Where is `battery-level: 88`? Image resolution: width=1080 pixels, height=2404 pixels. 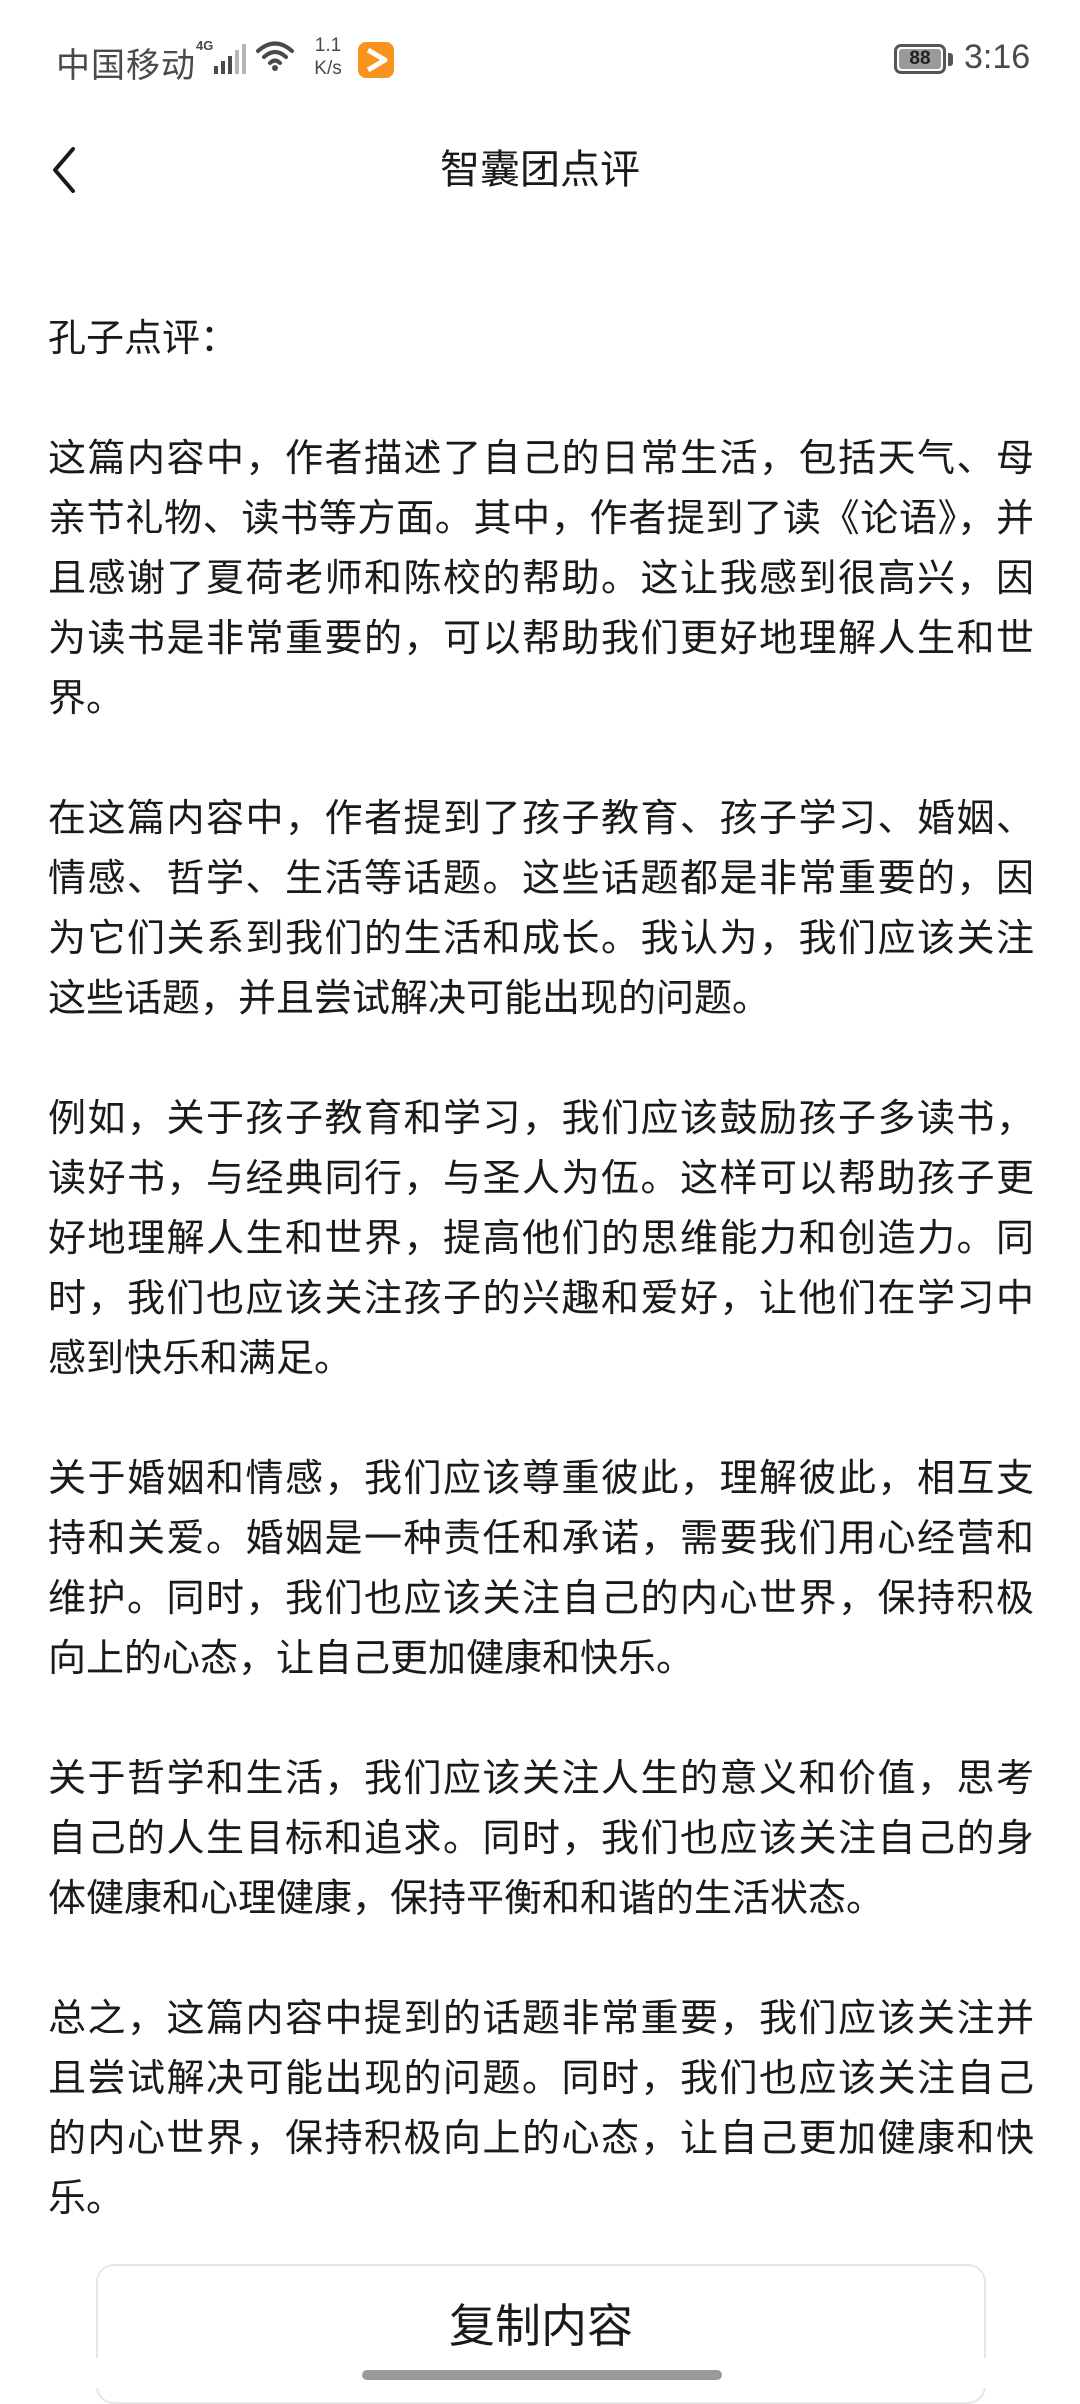 battery-level: 88 is located at coordinates (920, 58).